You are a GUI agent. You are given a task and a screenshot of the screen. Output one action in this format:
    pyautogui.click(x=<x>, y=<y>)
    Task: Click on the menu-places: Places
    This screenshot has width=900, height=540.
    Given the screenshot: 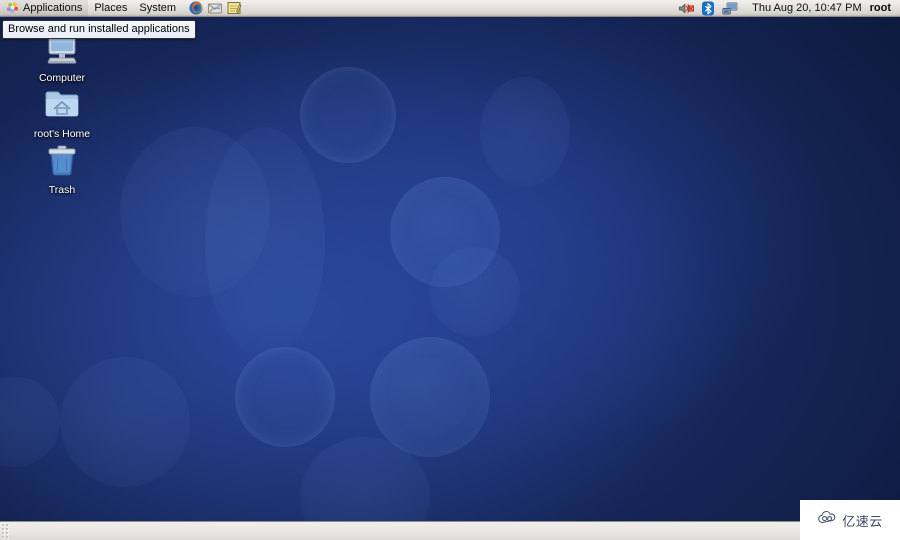 What is the action you would take?
    pyautogui.click(x=110, y=8)
    